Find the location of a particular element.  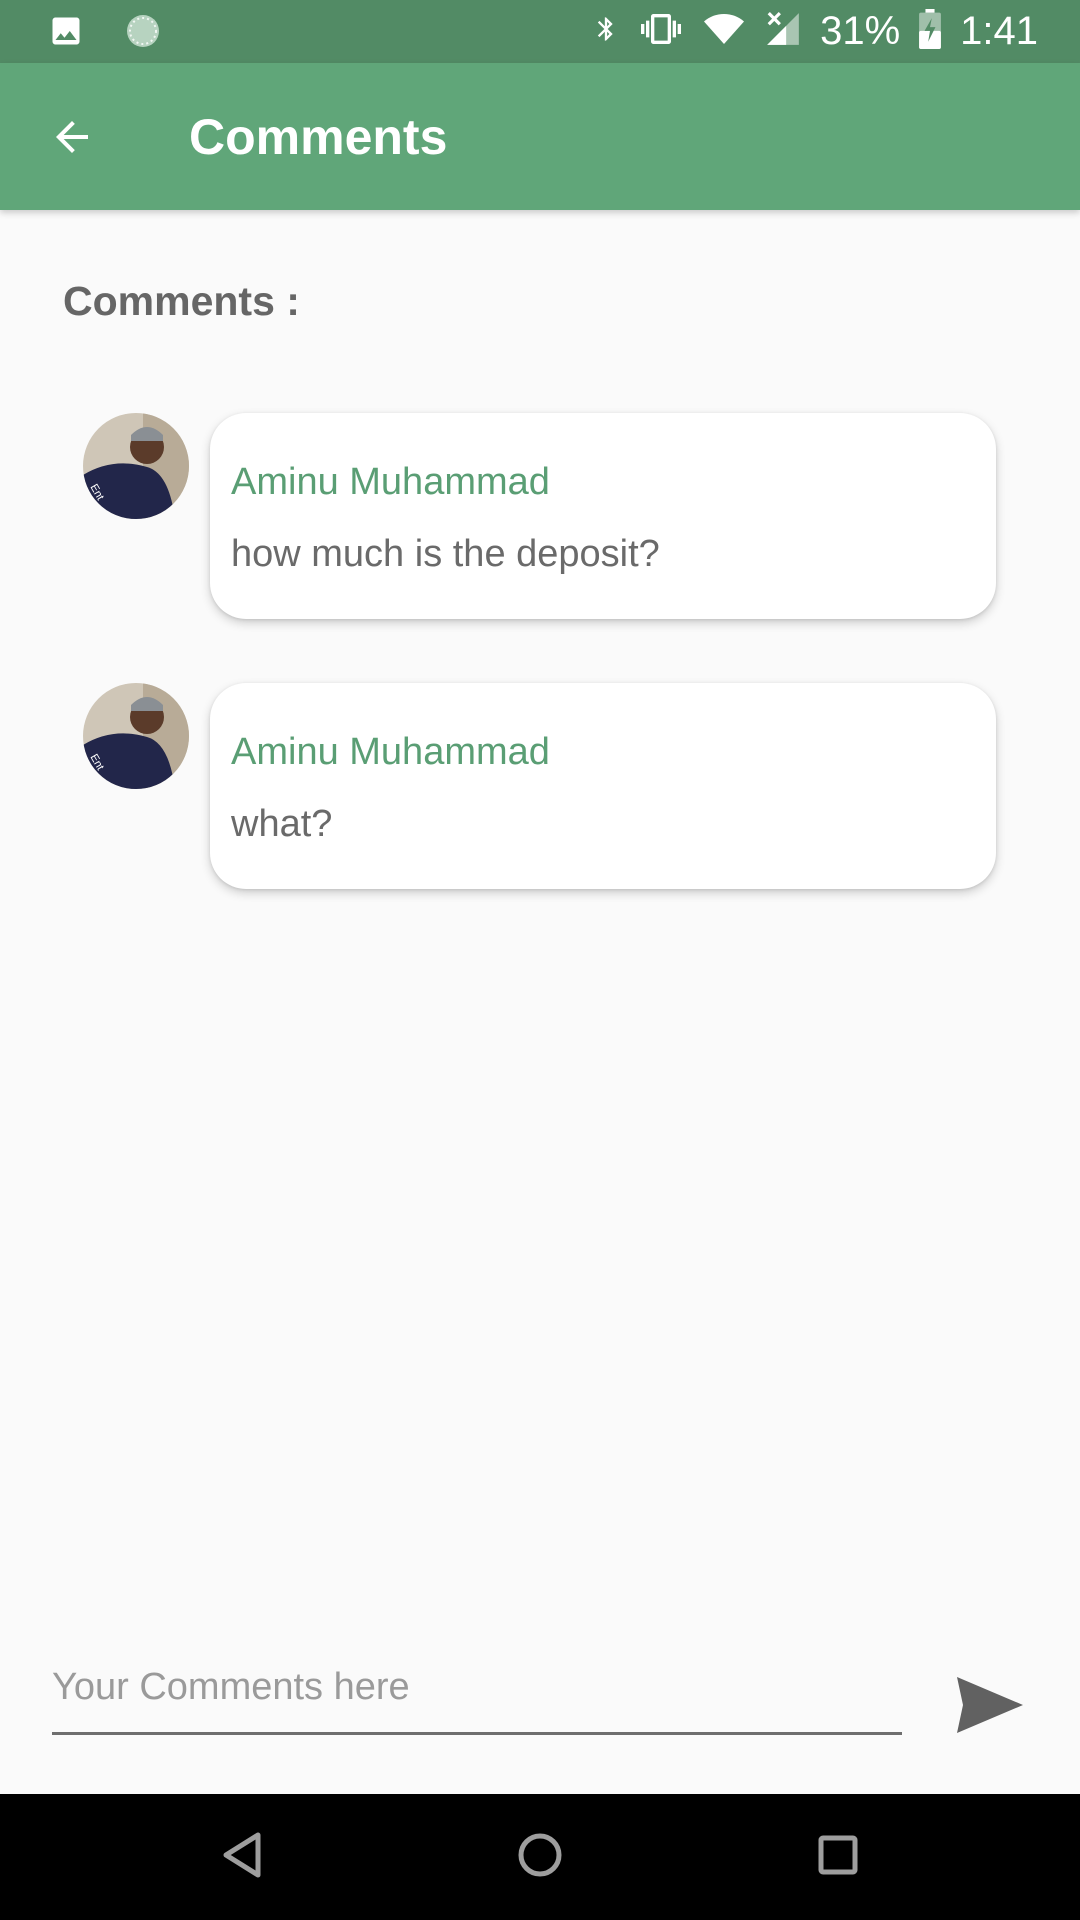

home-circle-icon is located at coordinates (540, 1857).